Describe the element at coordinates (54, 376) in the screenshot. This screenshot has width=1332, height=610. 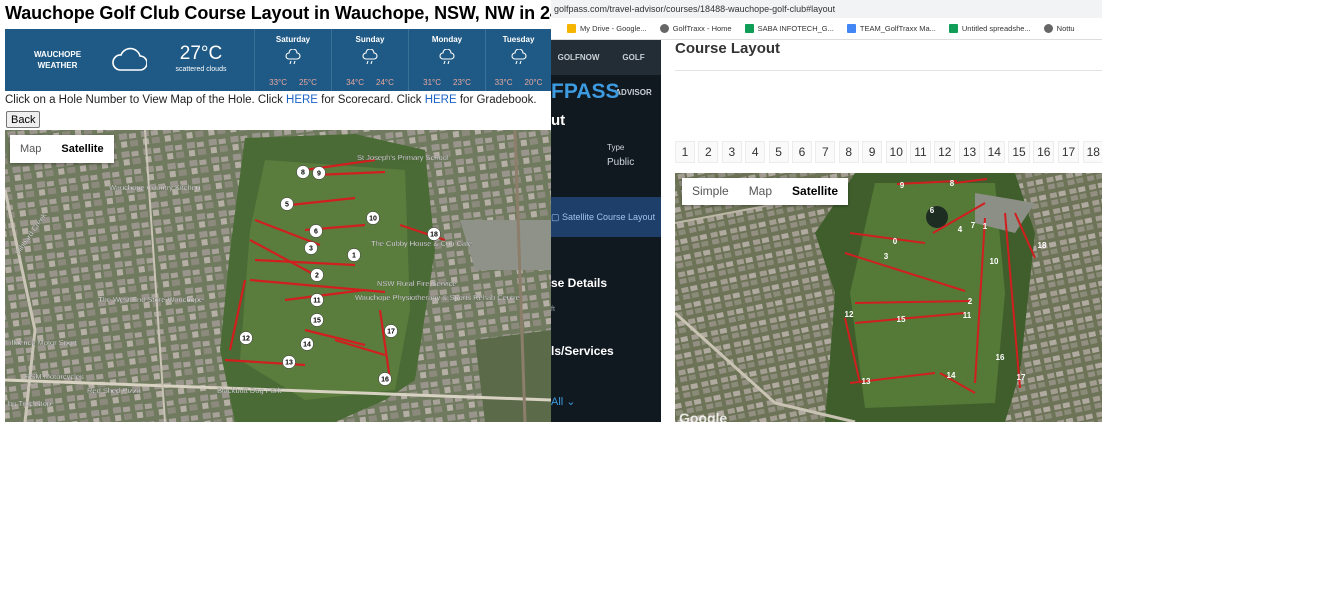
I see `map-label: RSM Motorcycles` at that location.